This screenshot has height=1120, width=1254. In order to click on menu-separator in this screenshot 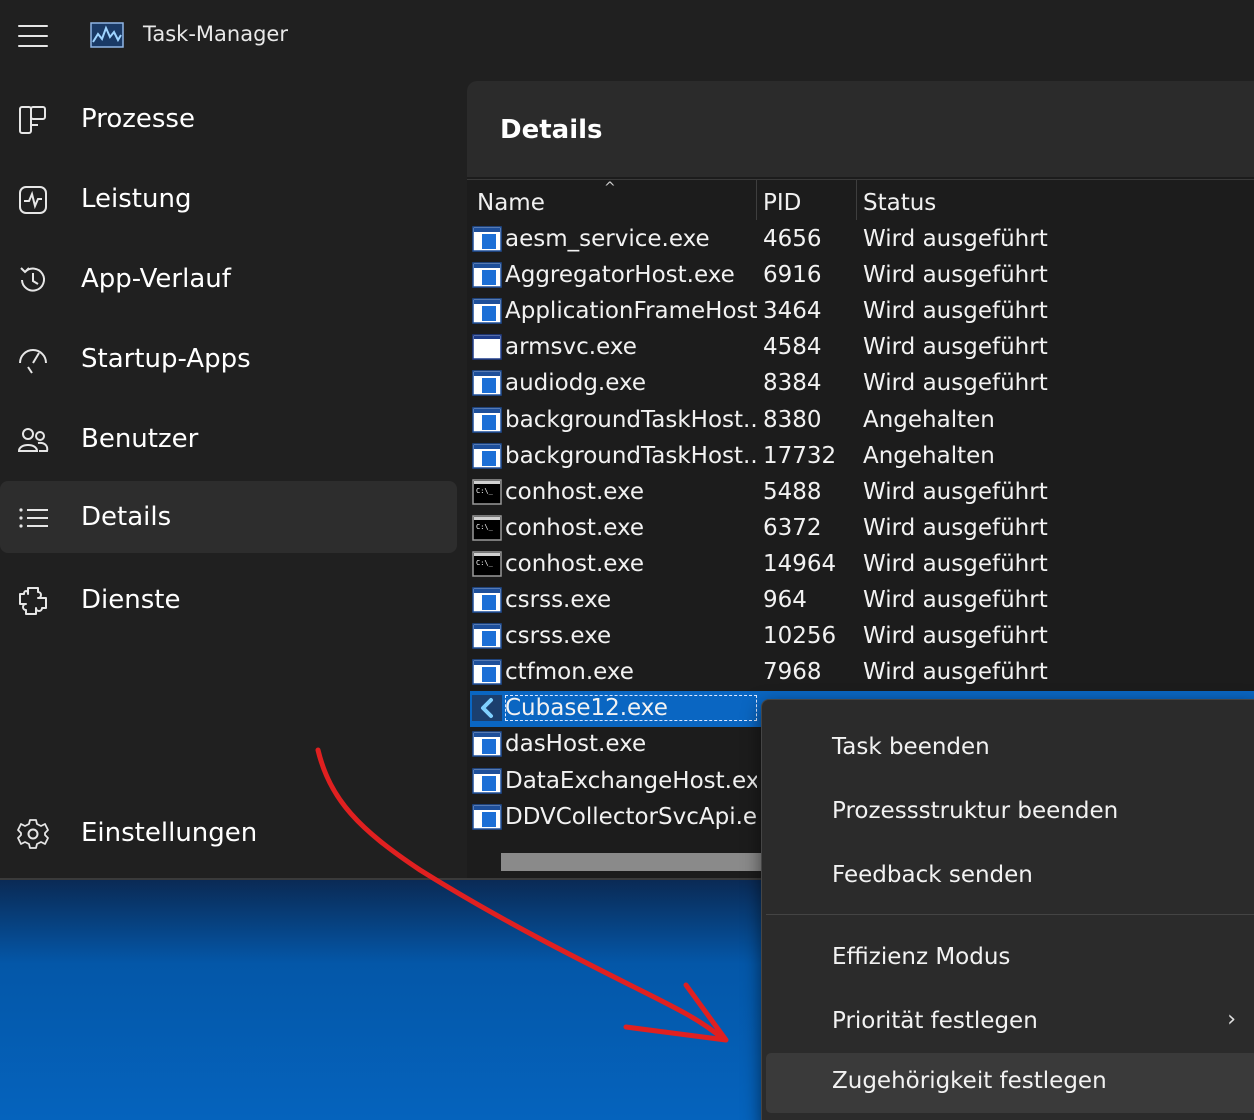, I will do `click(1010, 914)`.